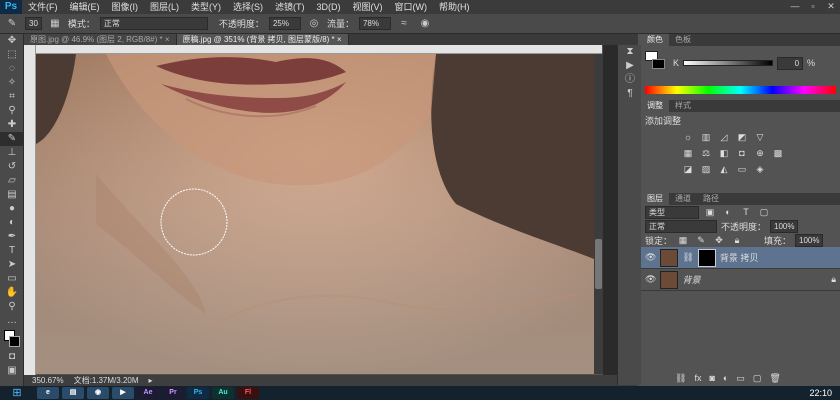 Image resolution: width=840 pixels, height=400 pixels. Describe the element at coordinates (12, 237) in the screenshot. I see `pen-tool-icon: ✒` at that location.